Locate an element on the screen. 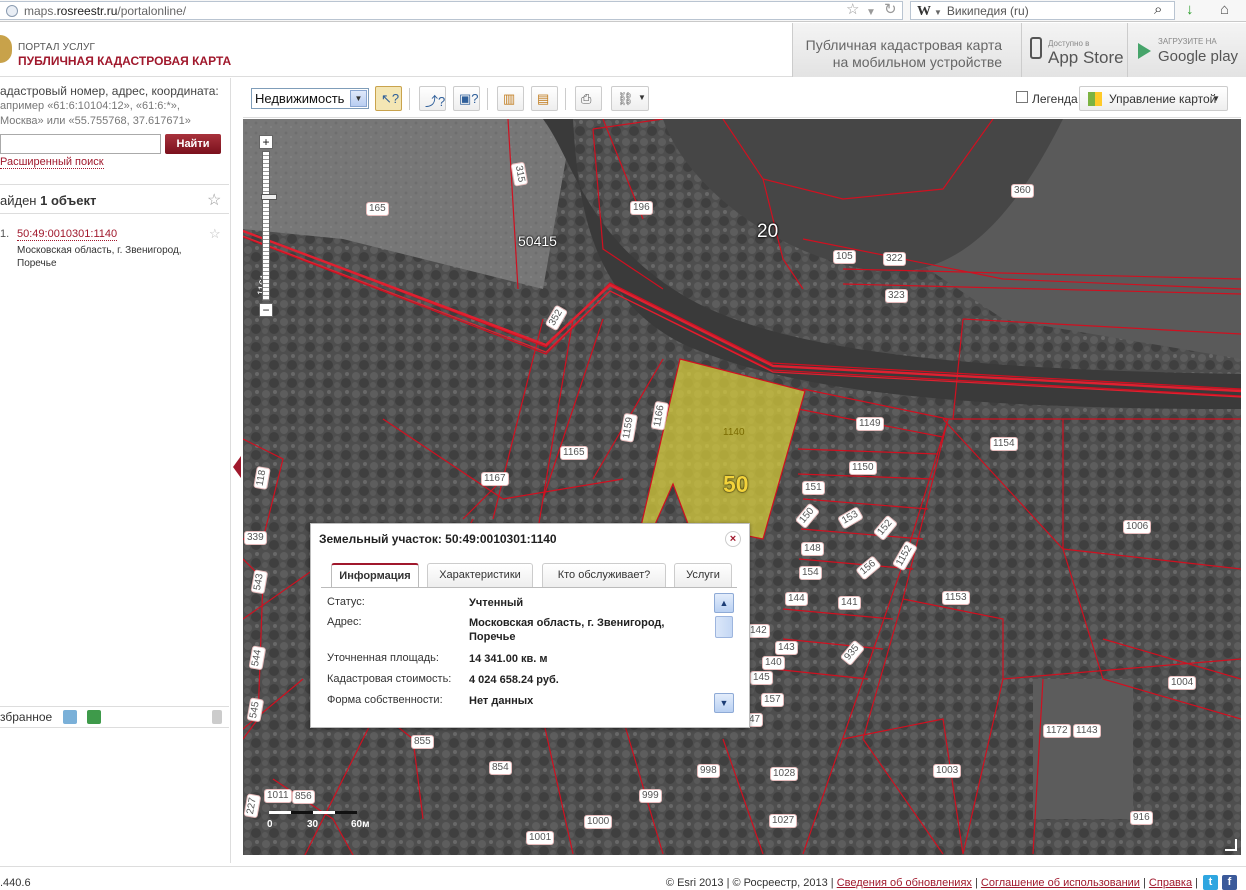 Image resolution: width=1246 pixels, height=890 pixels. parcel-label: 157 is located at coordinates (772, 700).